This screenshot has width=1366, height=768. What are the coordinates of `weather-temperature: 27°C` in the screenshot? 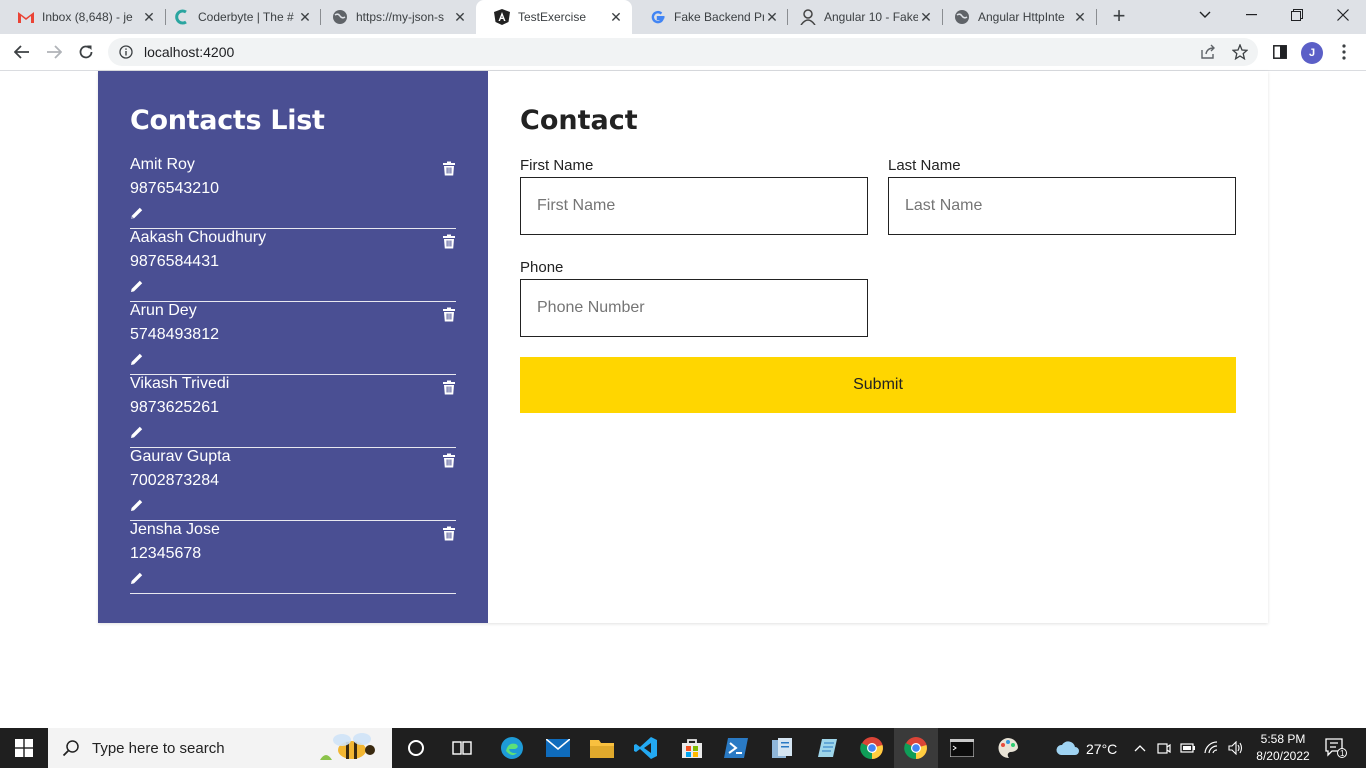 It's located at (1102, 749).